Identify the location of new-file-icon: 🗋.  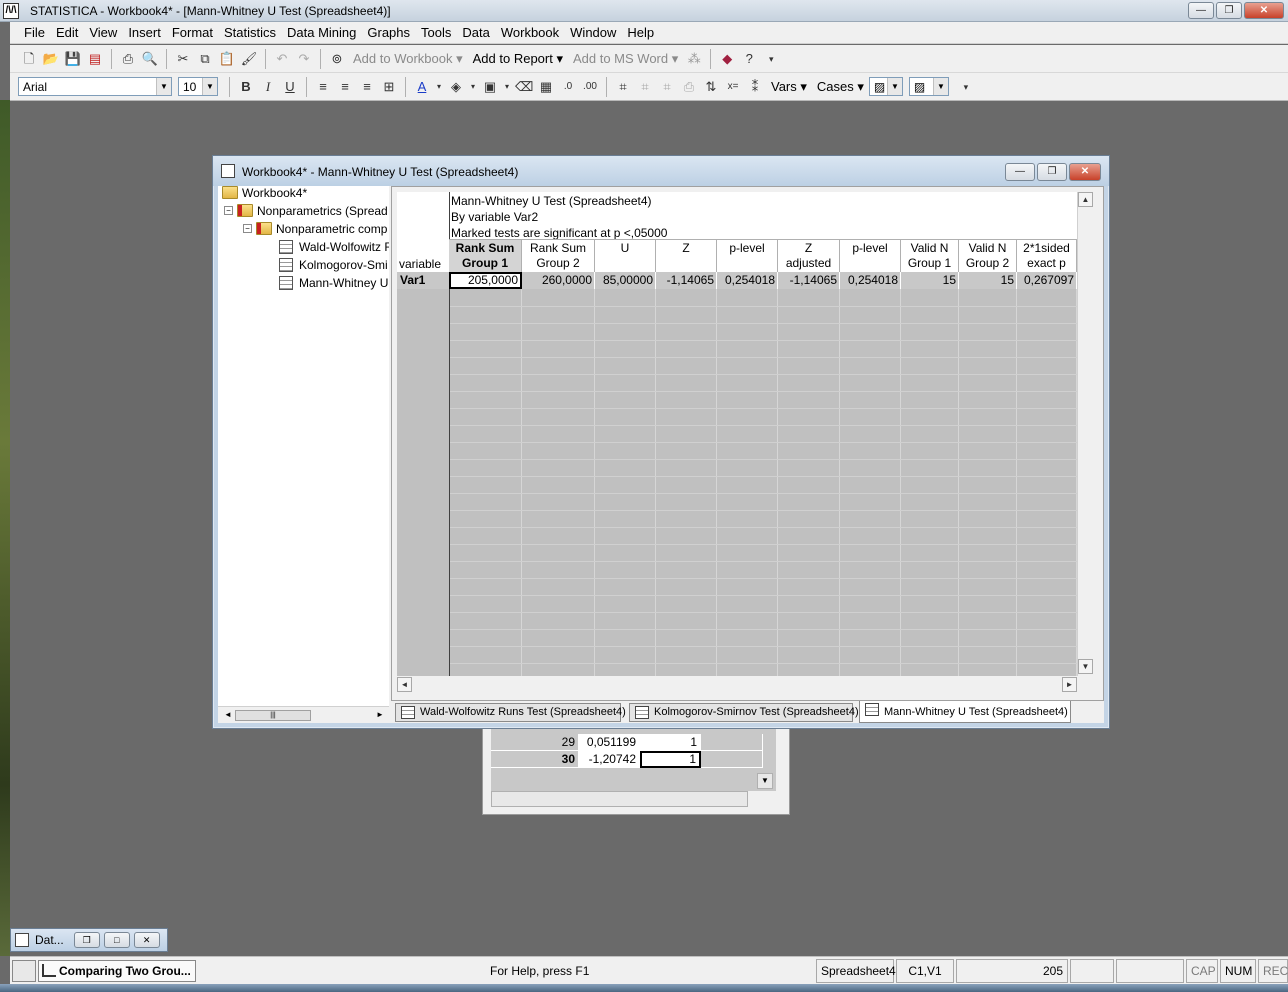
(29, 59).